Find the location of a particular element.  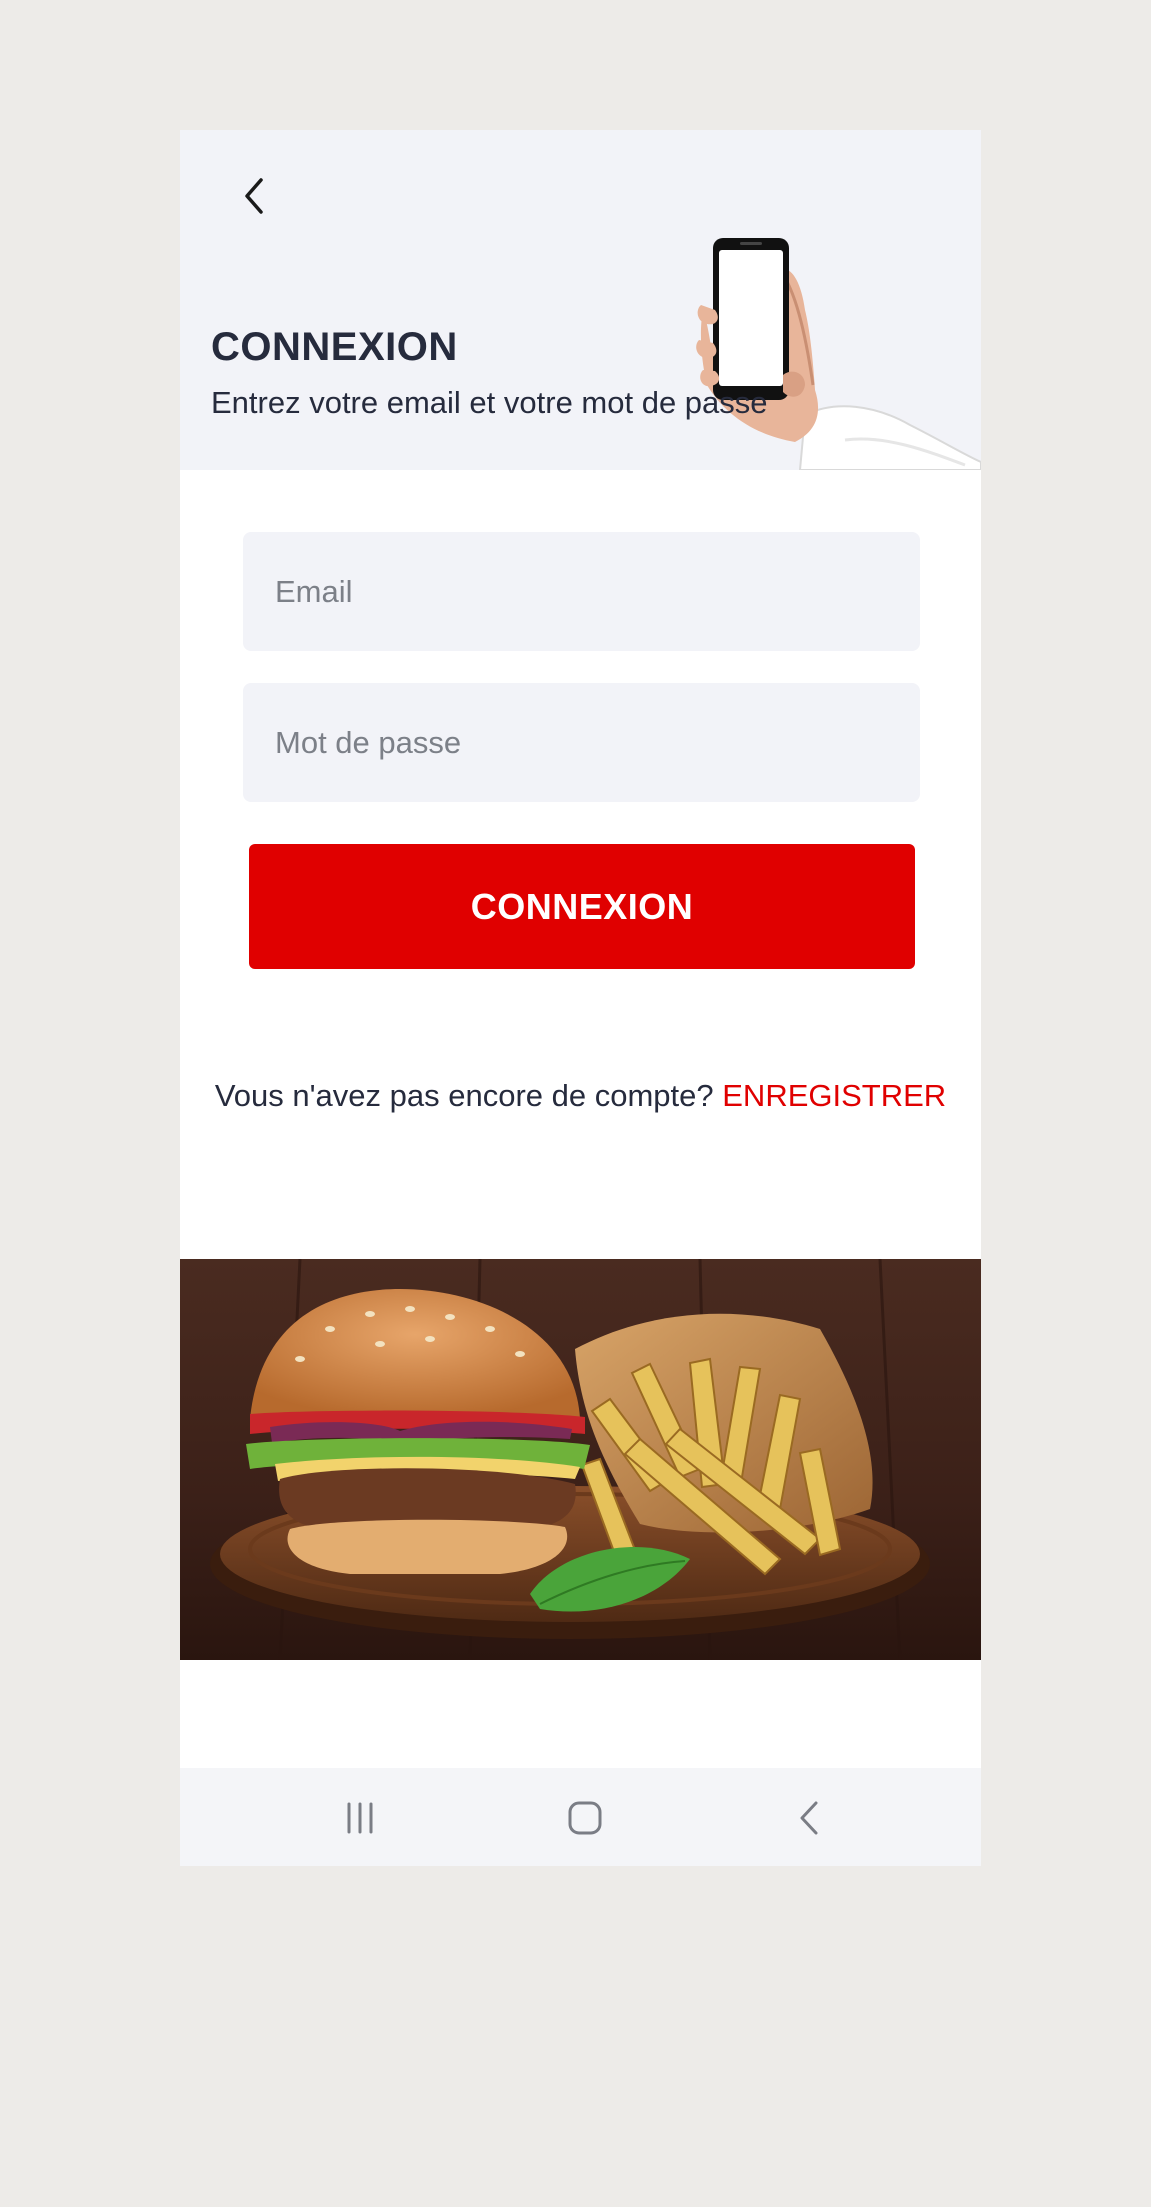

home-icon is located at coordinates (585, 1818).